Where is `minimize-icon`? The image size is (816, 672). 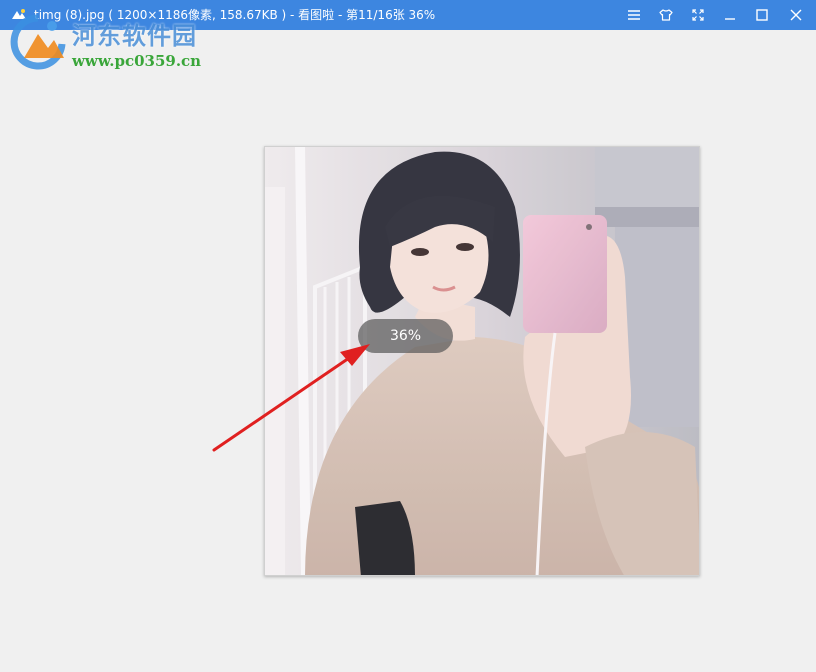 minimize-icon is located at coordinates (730, 15).